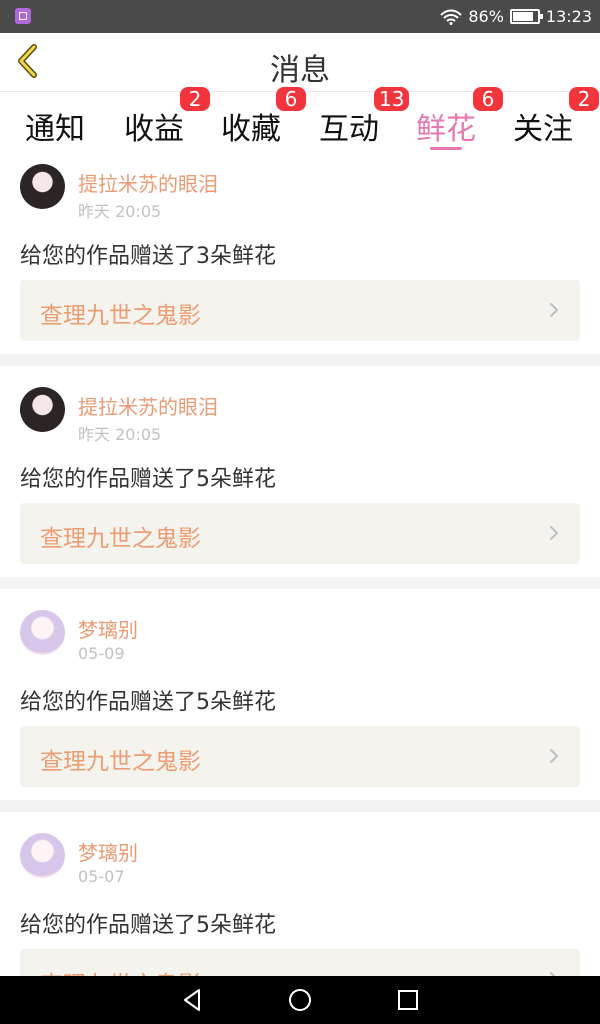  I want to click on message-time: 05-09, so click(101, 653).